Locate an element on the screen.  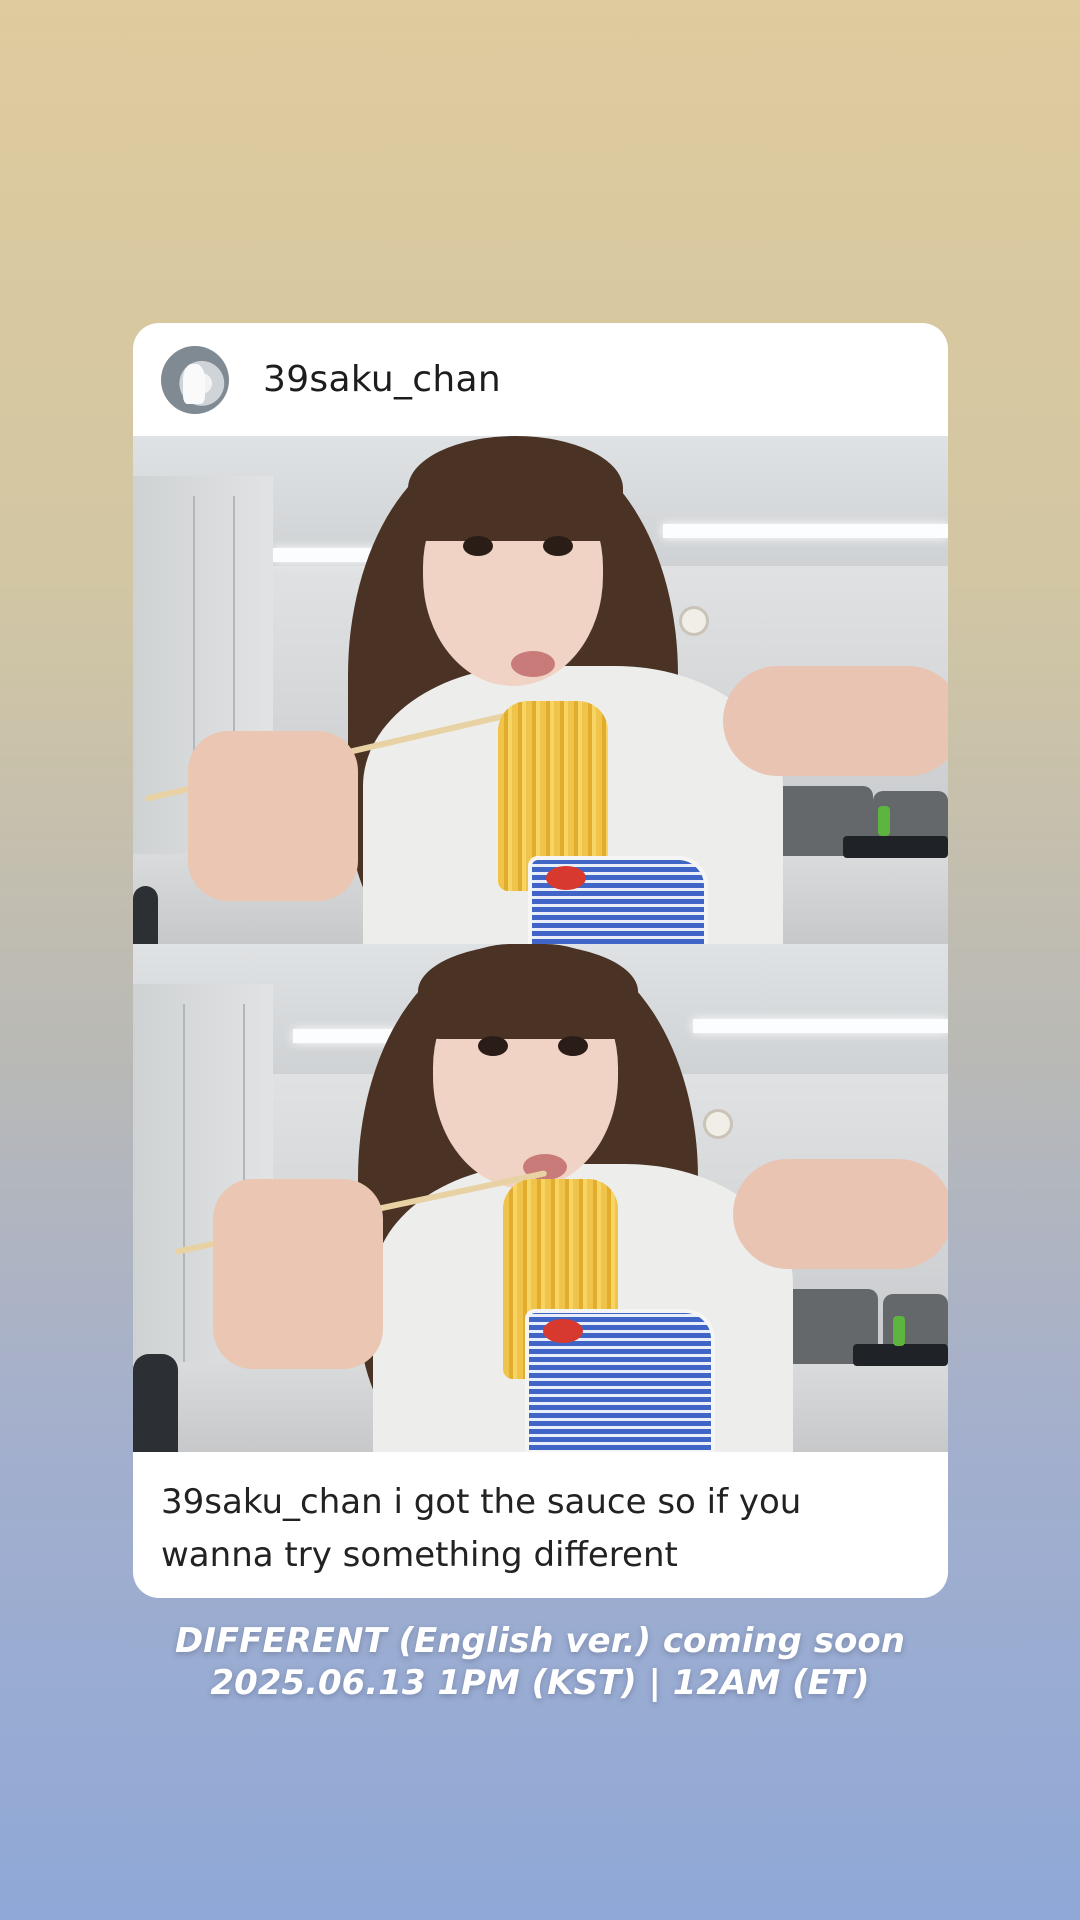
cabinet-seam is located at coordinates (184, 1214).